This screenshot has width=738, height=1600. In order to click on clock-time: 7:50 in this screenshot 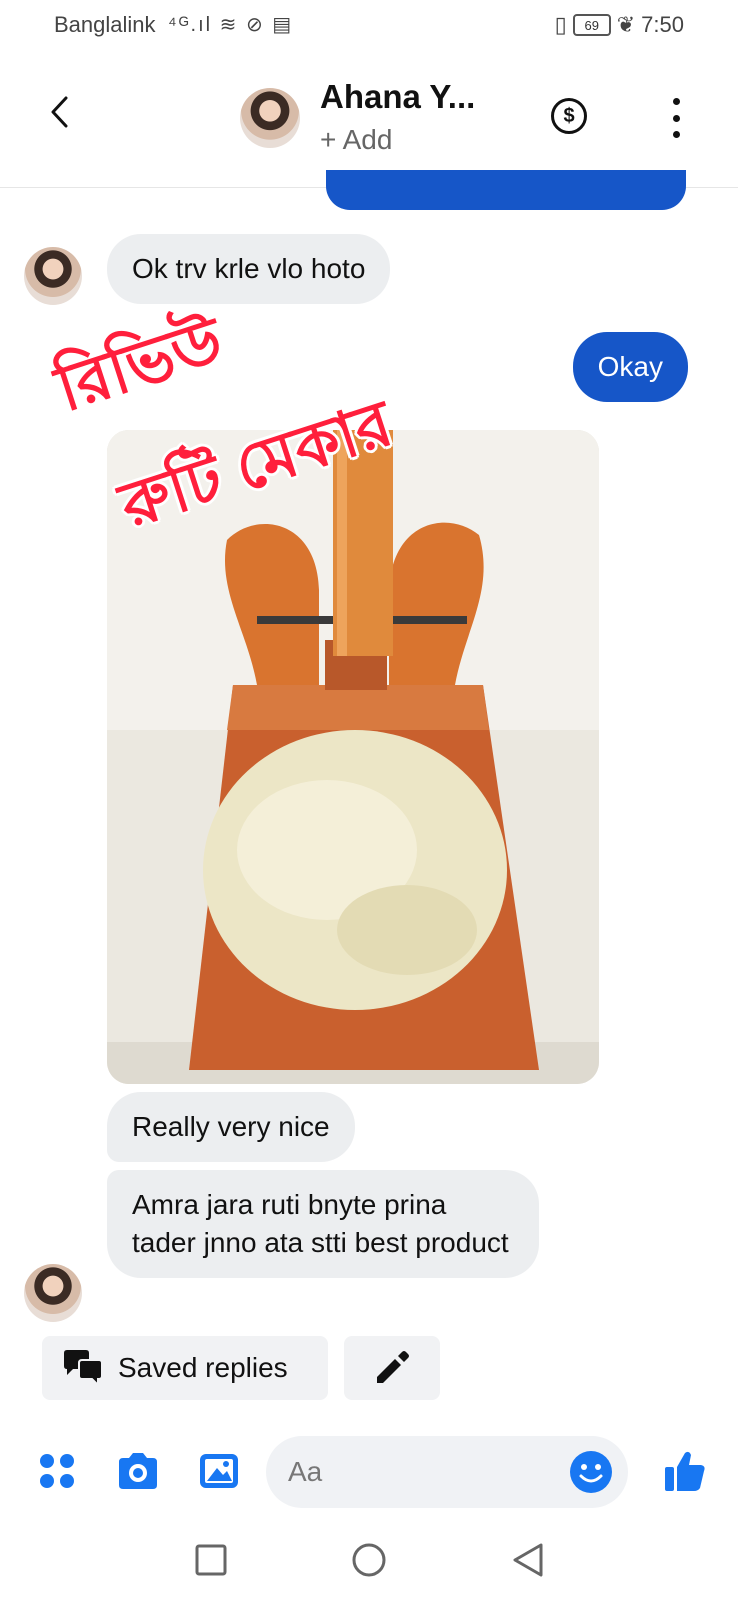, I will do `click(662, 24)`.